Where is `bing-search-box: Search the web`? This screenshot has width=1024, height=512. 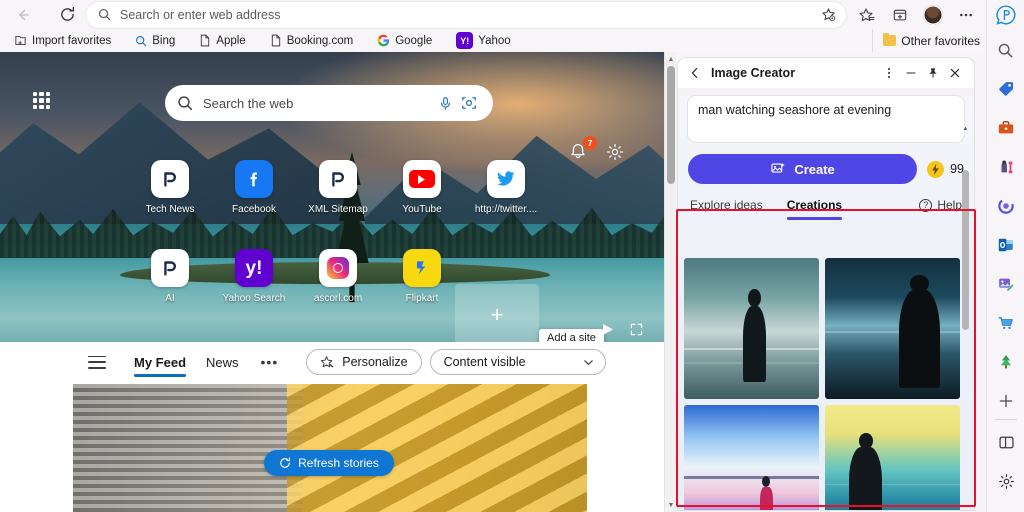
bing-search-box: Search the web is located at coordinates (329, 103).